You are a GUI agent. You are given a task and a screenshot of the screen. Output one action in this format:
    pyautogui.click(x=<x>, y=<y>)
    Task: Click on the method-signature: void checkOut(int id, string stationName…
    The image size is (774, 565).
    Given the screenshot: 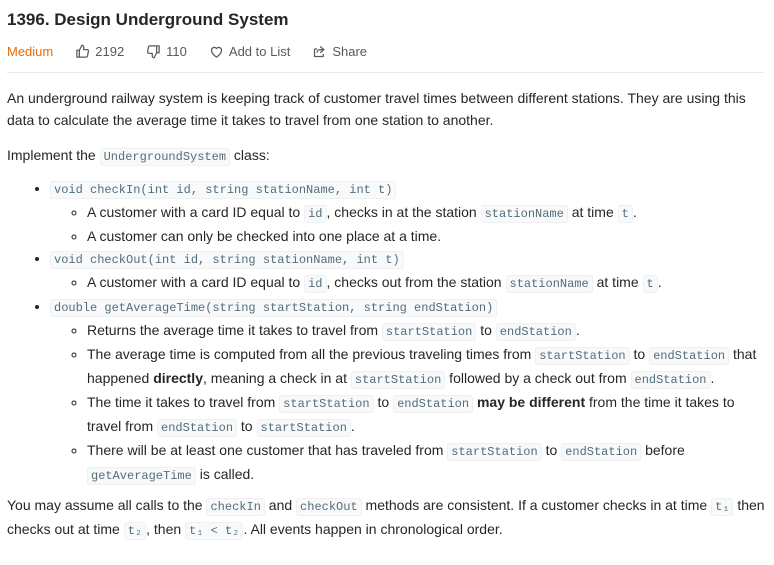 What is the action you would take?
    pyautogui.click(x=227, y=260)
    